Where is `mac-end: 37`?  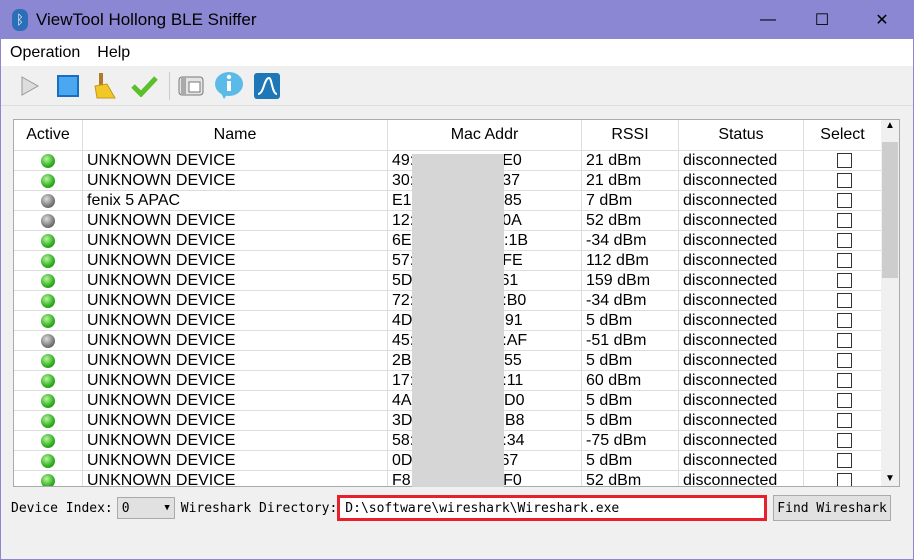
mac-end: 37 is located at coordinates (511, 180).